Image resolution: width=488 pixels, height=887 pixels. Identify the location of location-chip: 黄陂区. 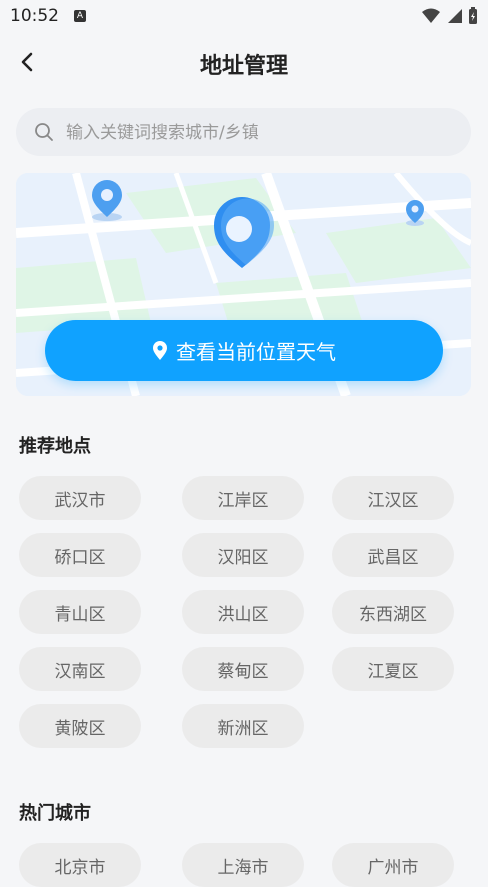
(80, 726).